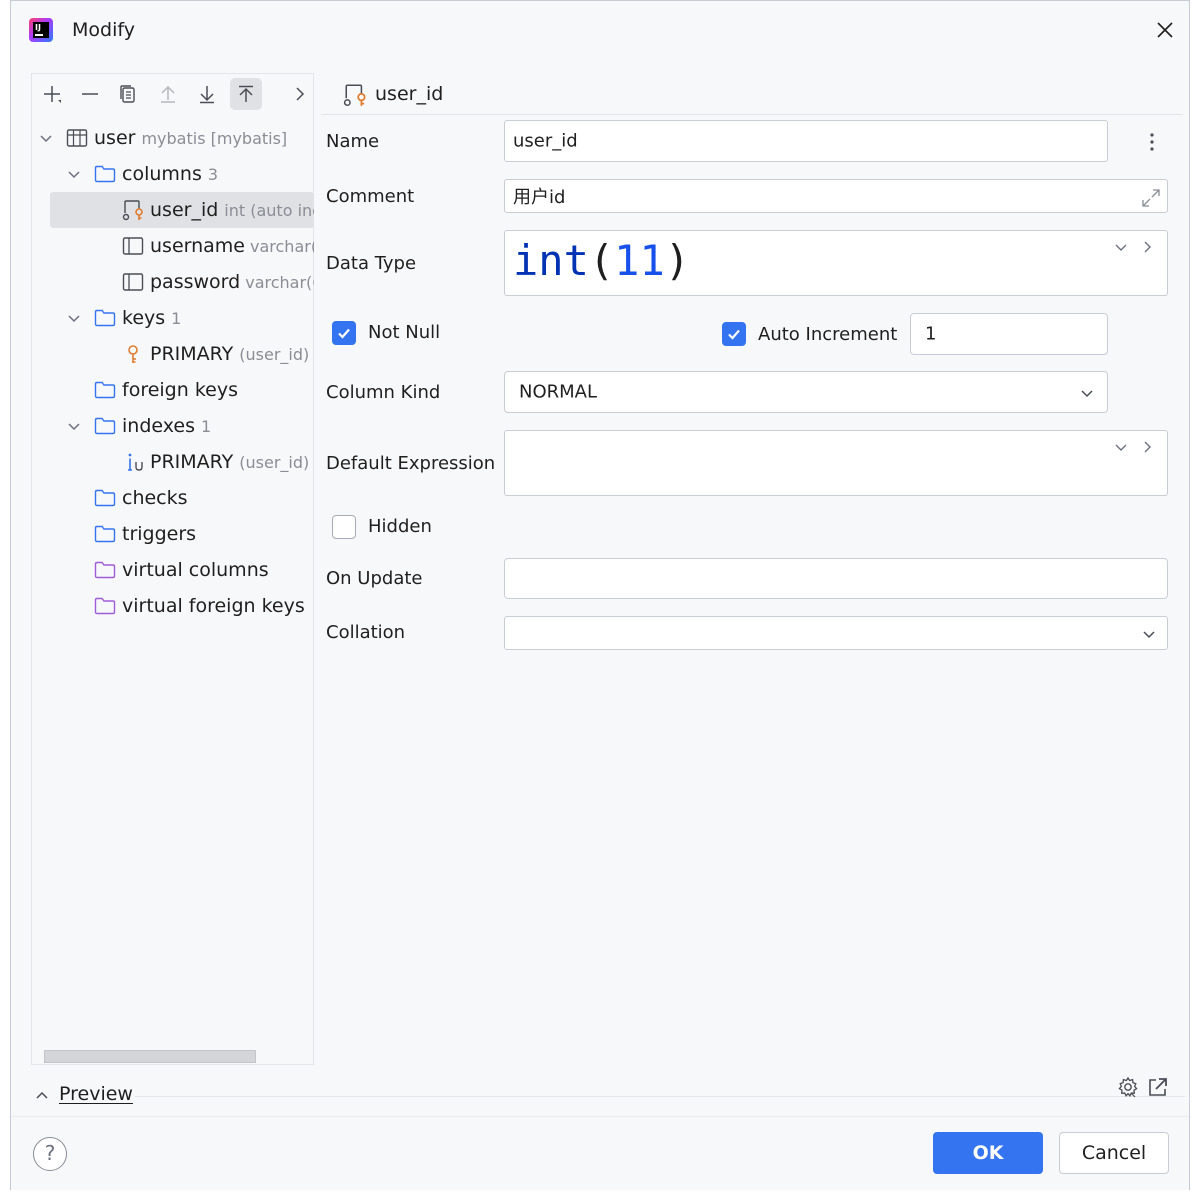 This screenshot has width=1200, height=1200. Describe the element at coordinates (371, 263) in the screenshot. I see `data-type-label: Data Type` at that location.